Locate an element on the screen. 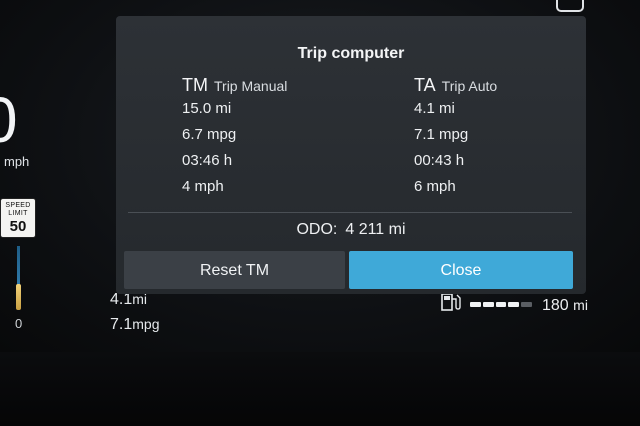 The image size is (640, 426). trip-auto-column: TA Trip Auto 4.1 mi 7.1 mpg 00:43 h 6 mph is located at coordinates (455, 137).